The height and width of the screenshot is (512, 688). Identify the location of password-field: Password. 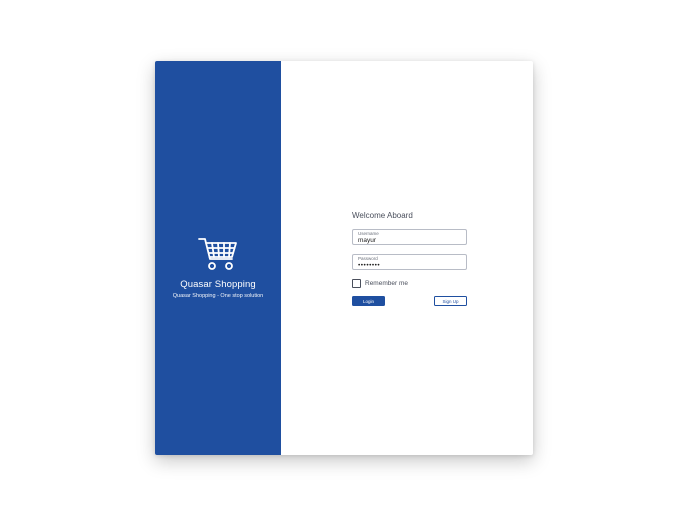
(409, 262).